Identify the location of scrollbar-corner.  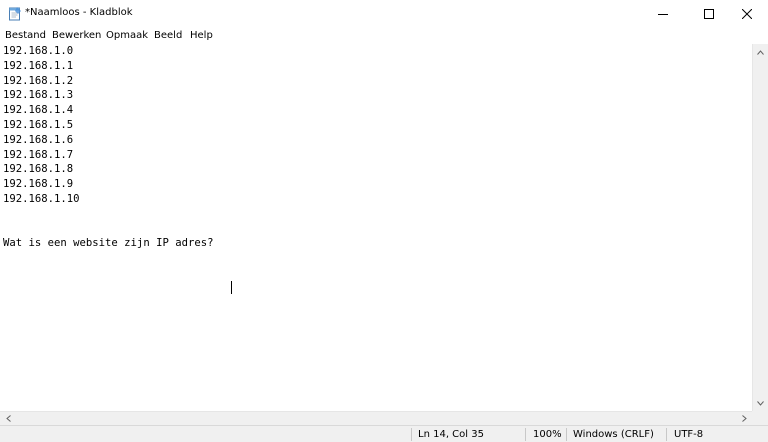
(760, 418).